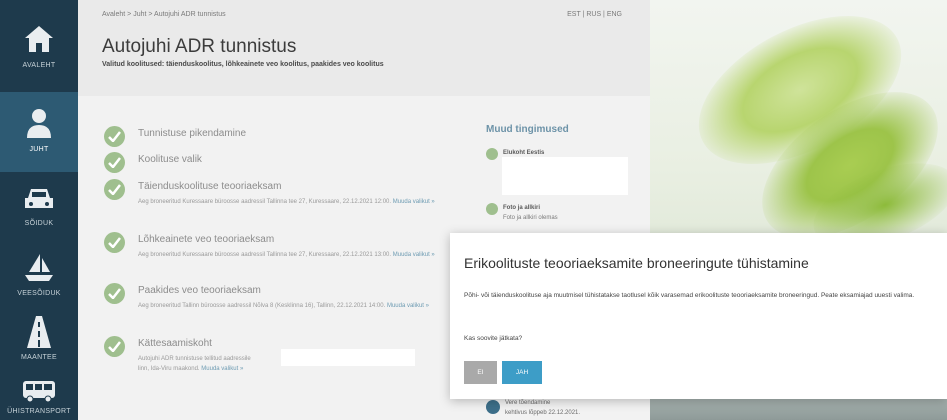  Describe the element at coordinates (192, 133) in the screenshot. I see `step-title: Tunnistuse pikendamine` at that location.